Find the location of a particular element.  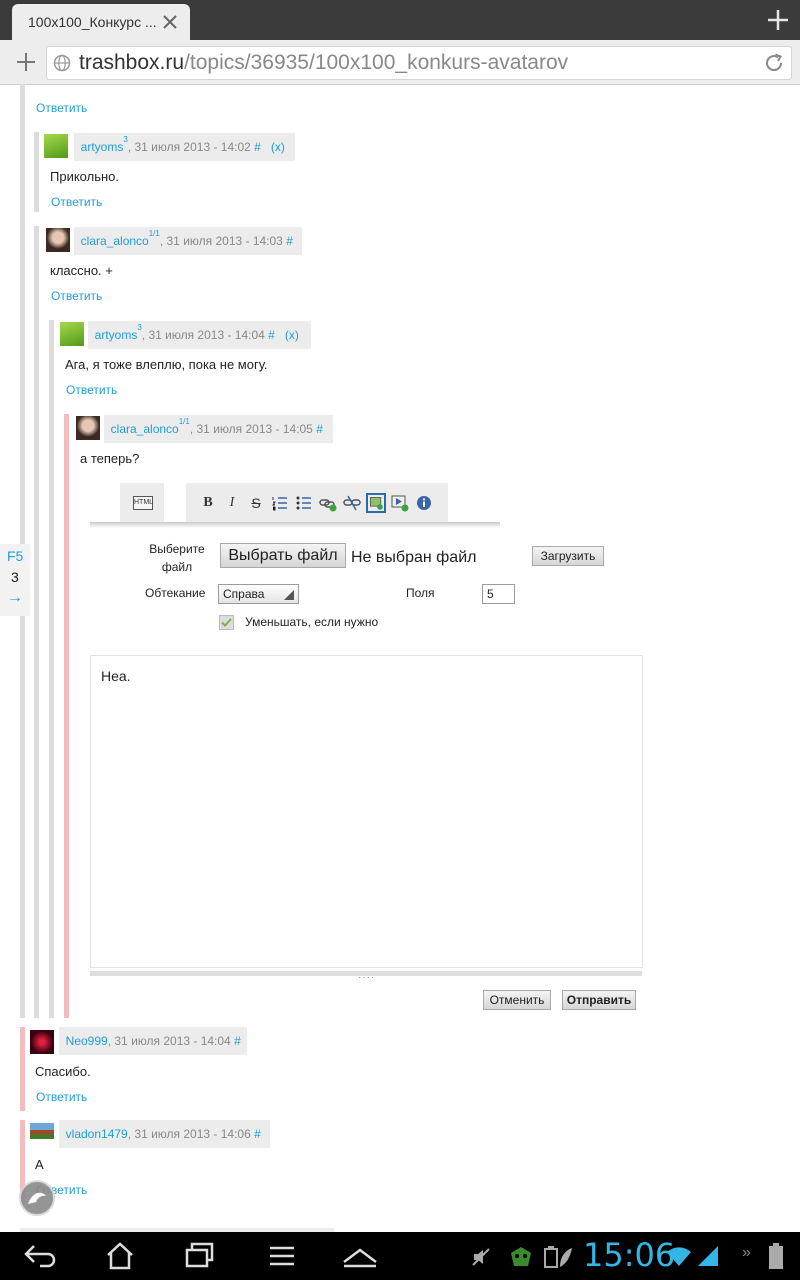

home-icon is located at coordinates (120, 1256).